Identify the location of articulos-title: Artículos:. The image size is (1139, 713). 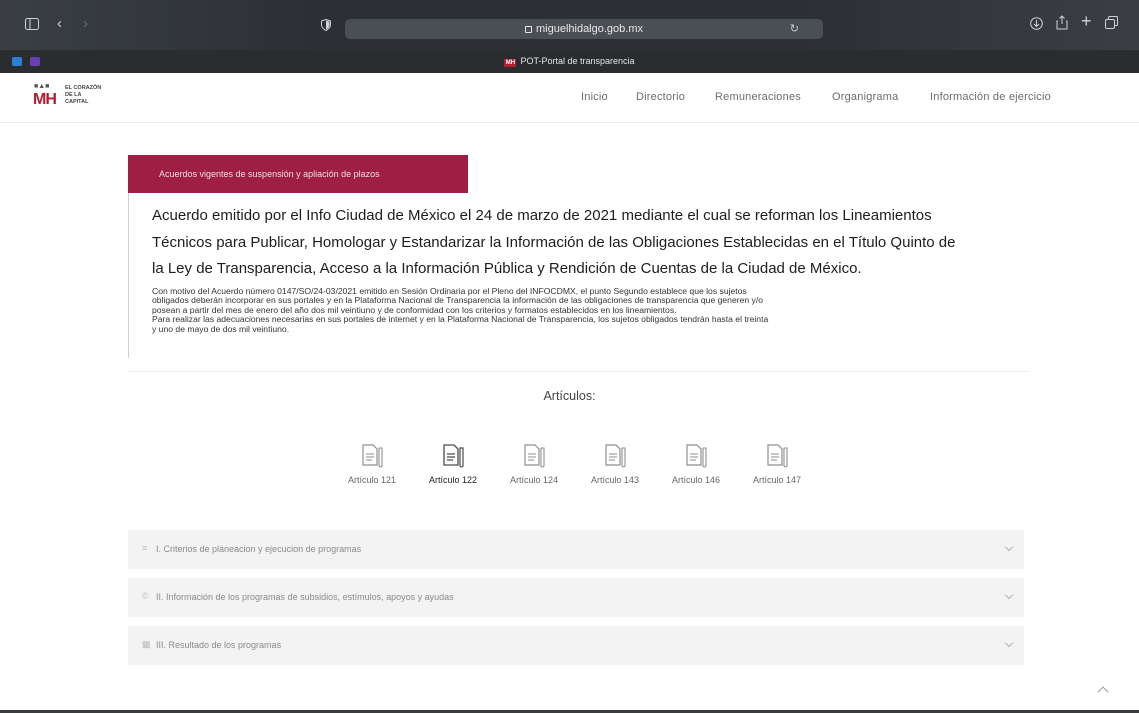
(569, 396).